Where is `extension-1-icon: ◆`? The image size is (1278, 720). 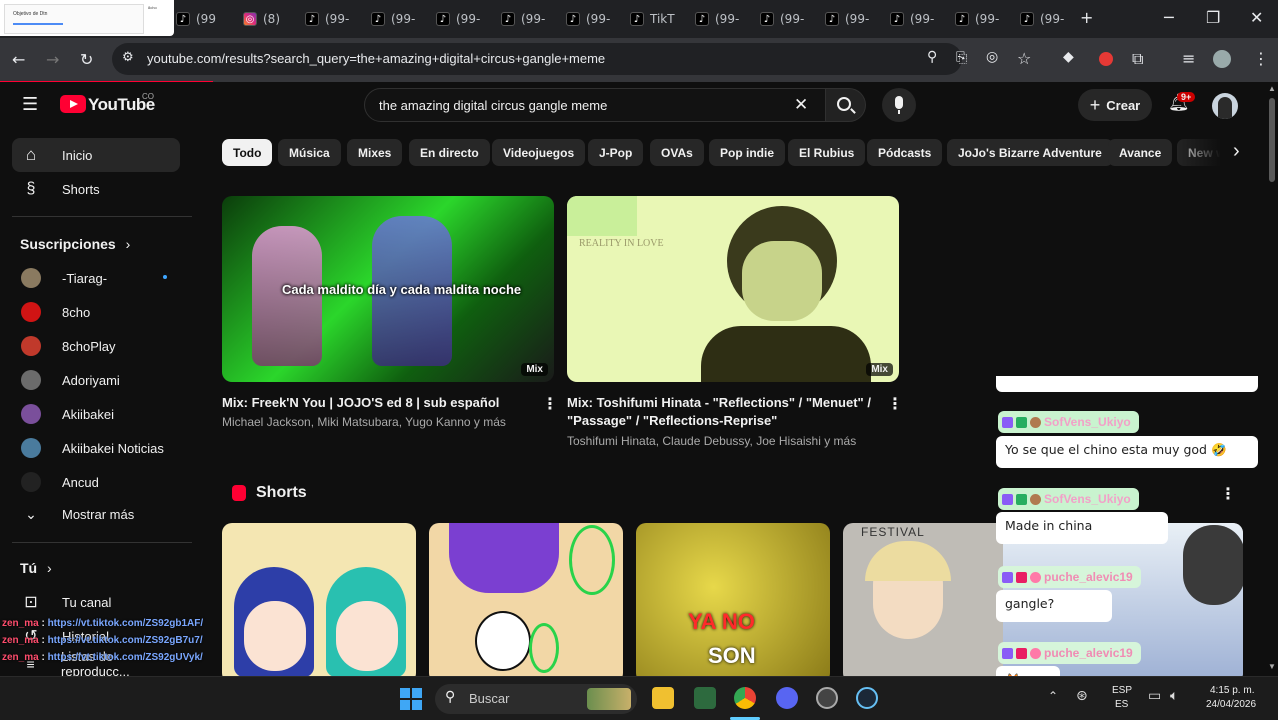 extension-1-icon: ◆ is located at coordinates (1068, 57).